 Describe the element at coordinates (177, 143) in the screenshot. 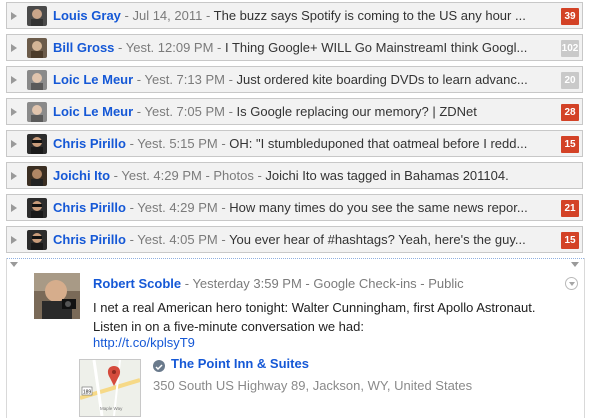

I see `post-meta: - Yest. 5:15 PM -` at that location.